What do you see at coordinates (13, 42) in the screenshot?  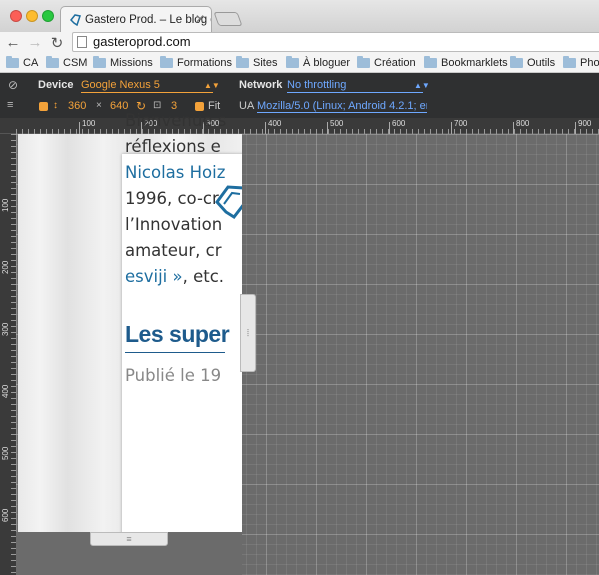 I see `back-arrow-icon: ←` at bounding box center [13, 42].